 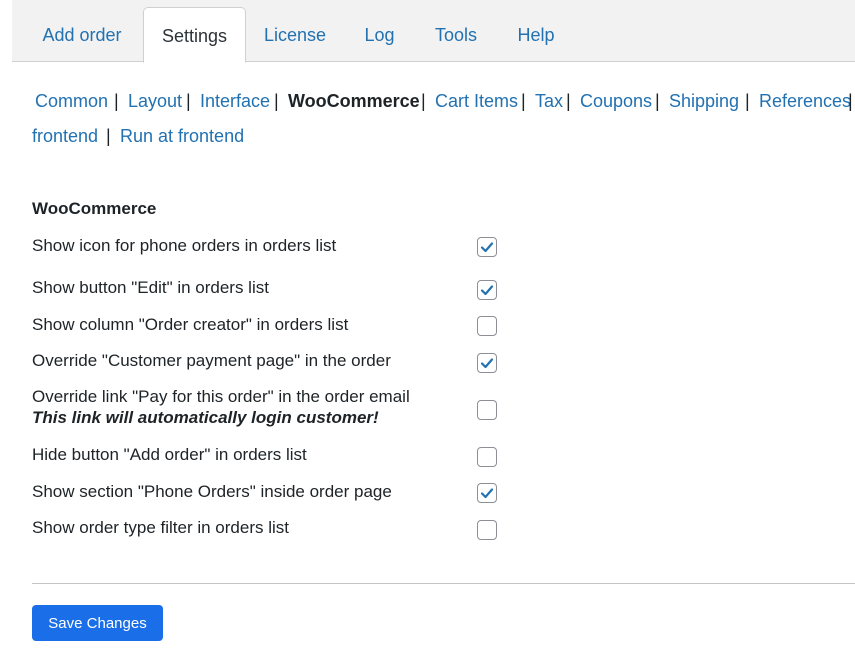 What do you see at coordinates (704, 101) in the screenshot?
I see `subnav-shipping: Shipping` at bounding box center [704, 101].